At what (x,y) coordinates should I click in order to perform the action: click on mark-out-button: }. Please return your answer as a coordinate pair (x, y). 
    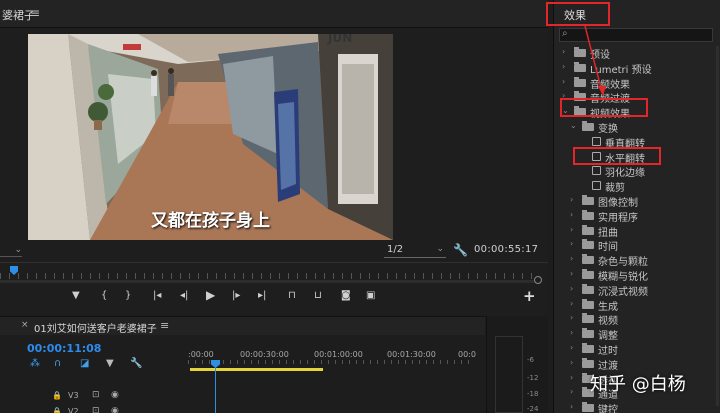
    Looking at the image, I should click on (128, 295).